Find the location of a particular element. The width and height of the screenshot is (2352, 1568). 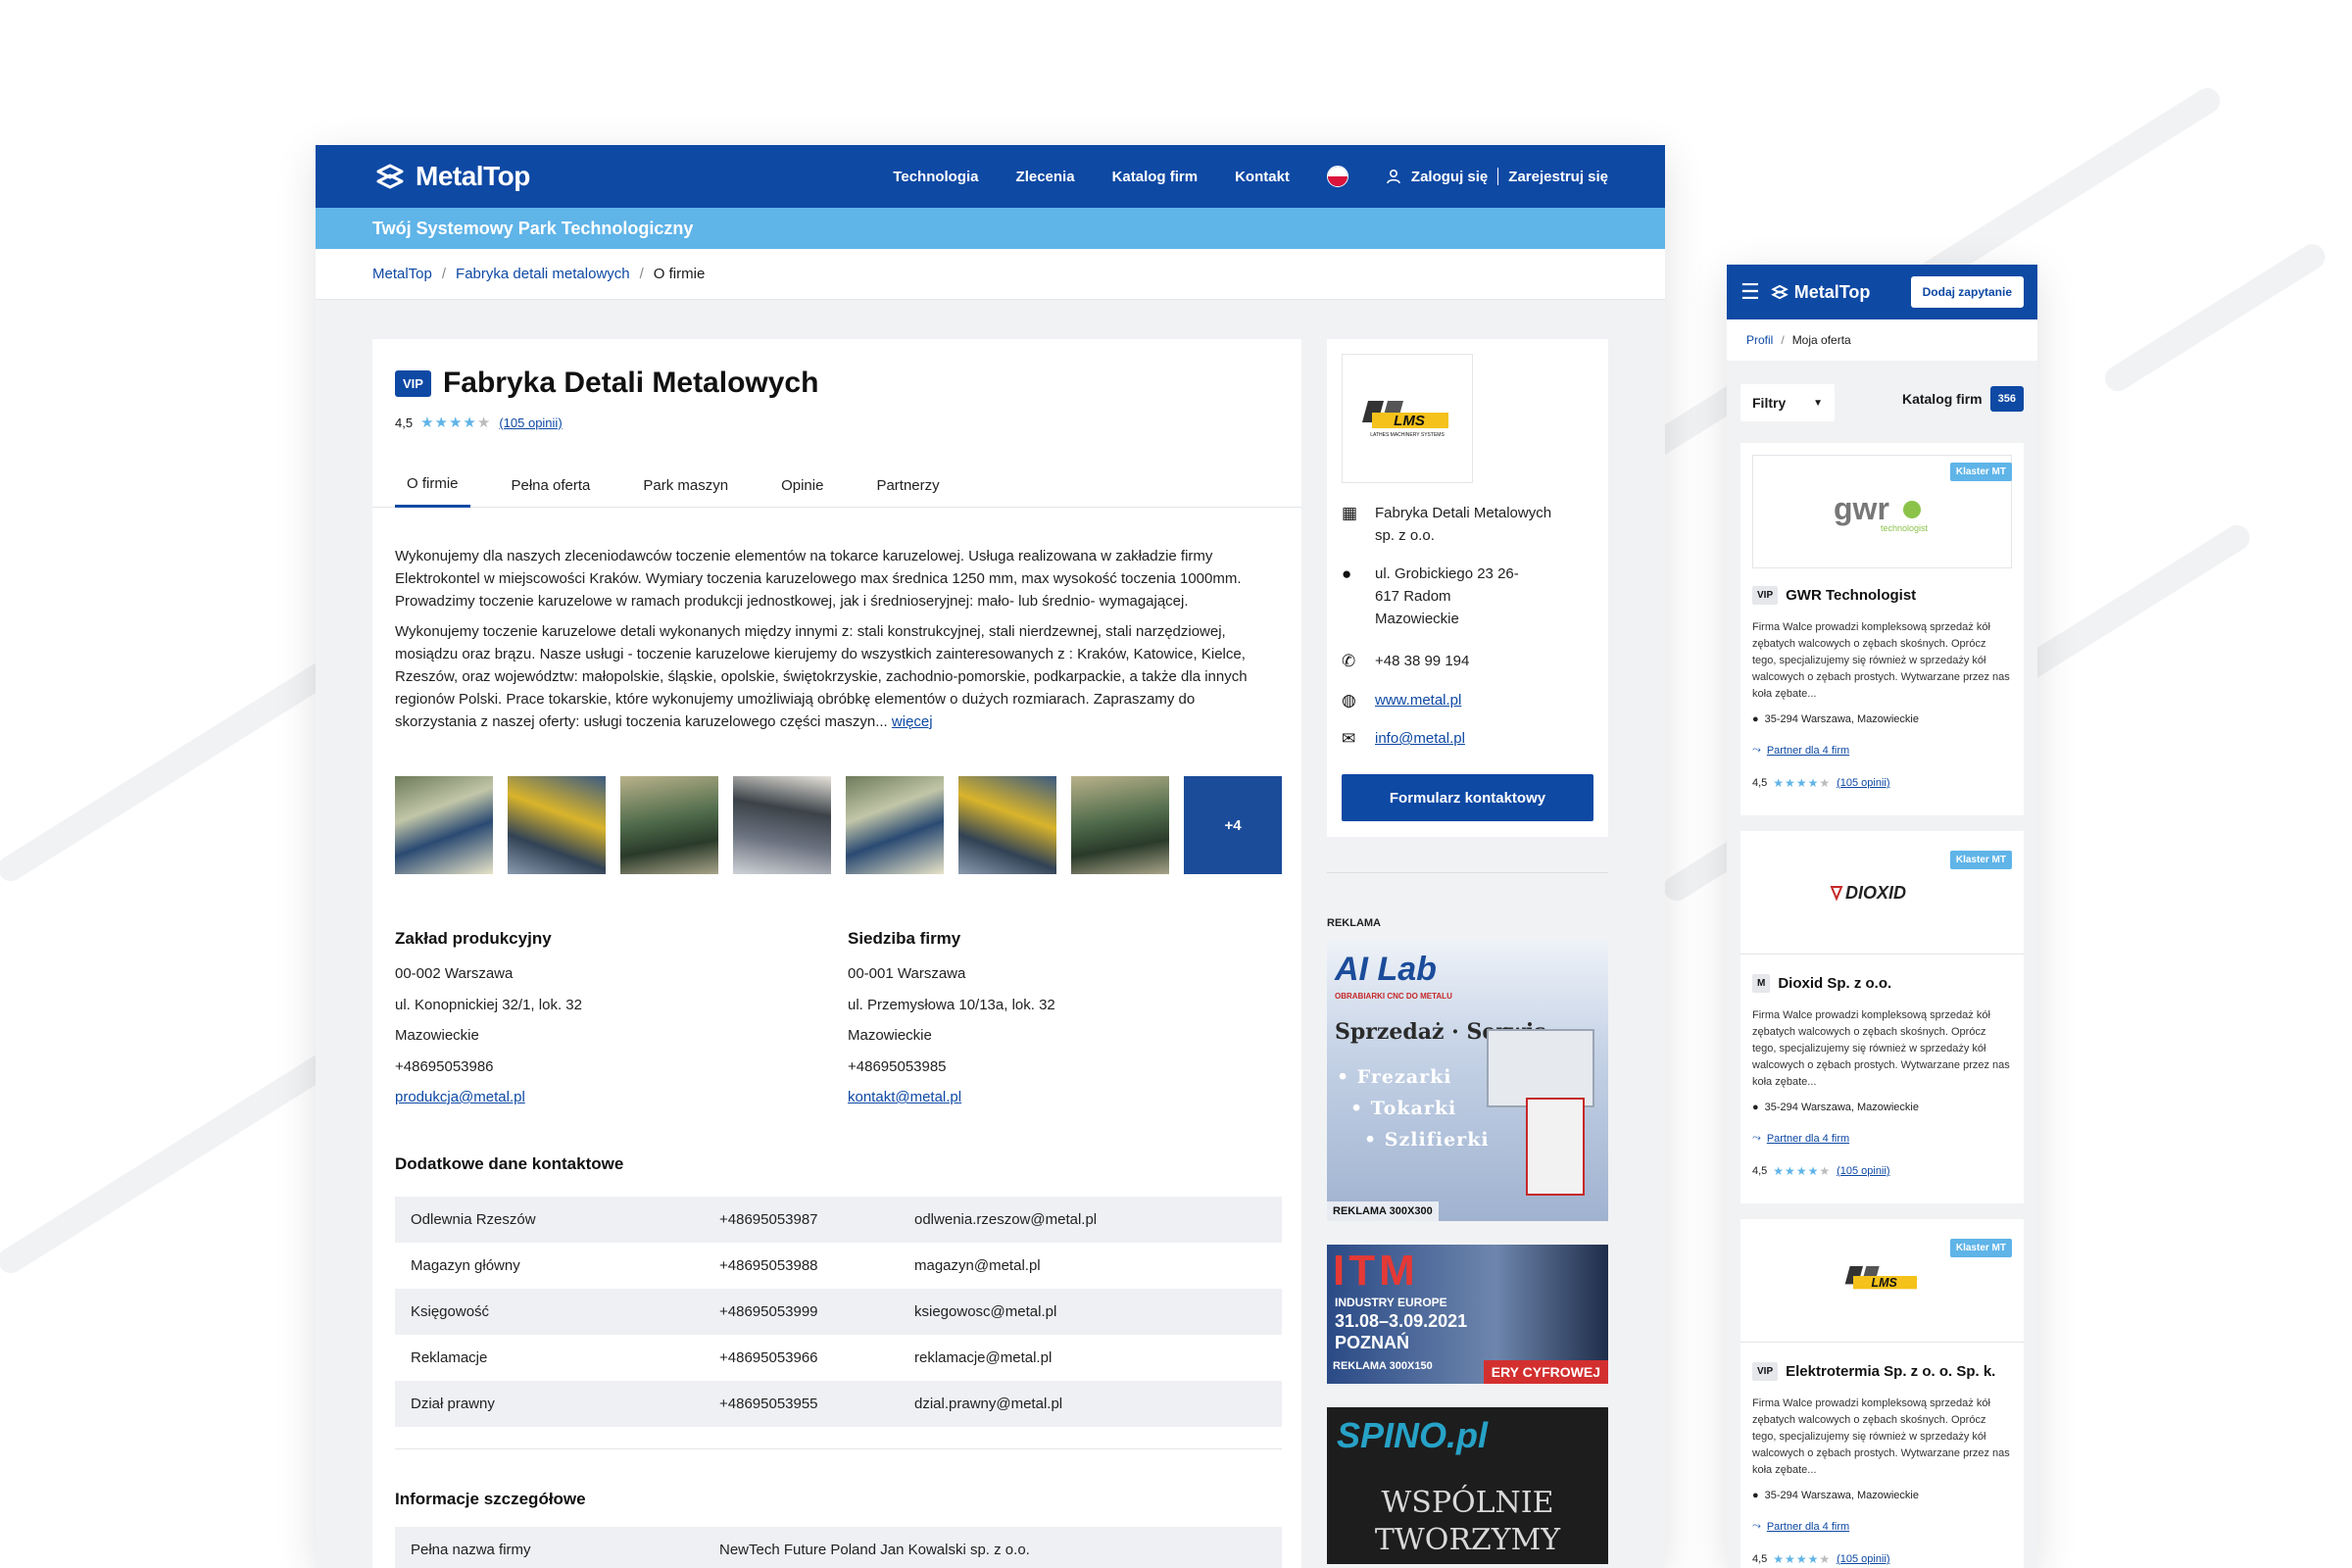

breadcrumb-profile: Profil is located at coordinates (1759, 340).